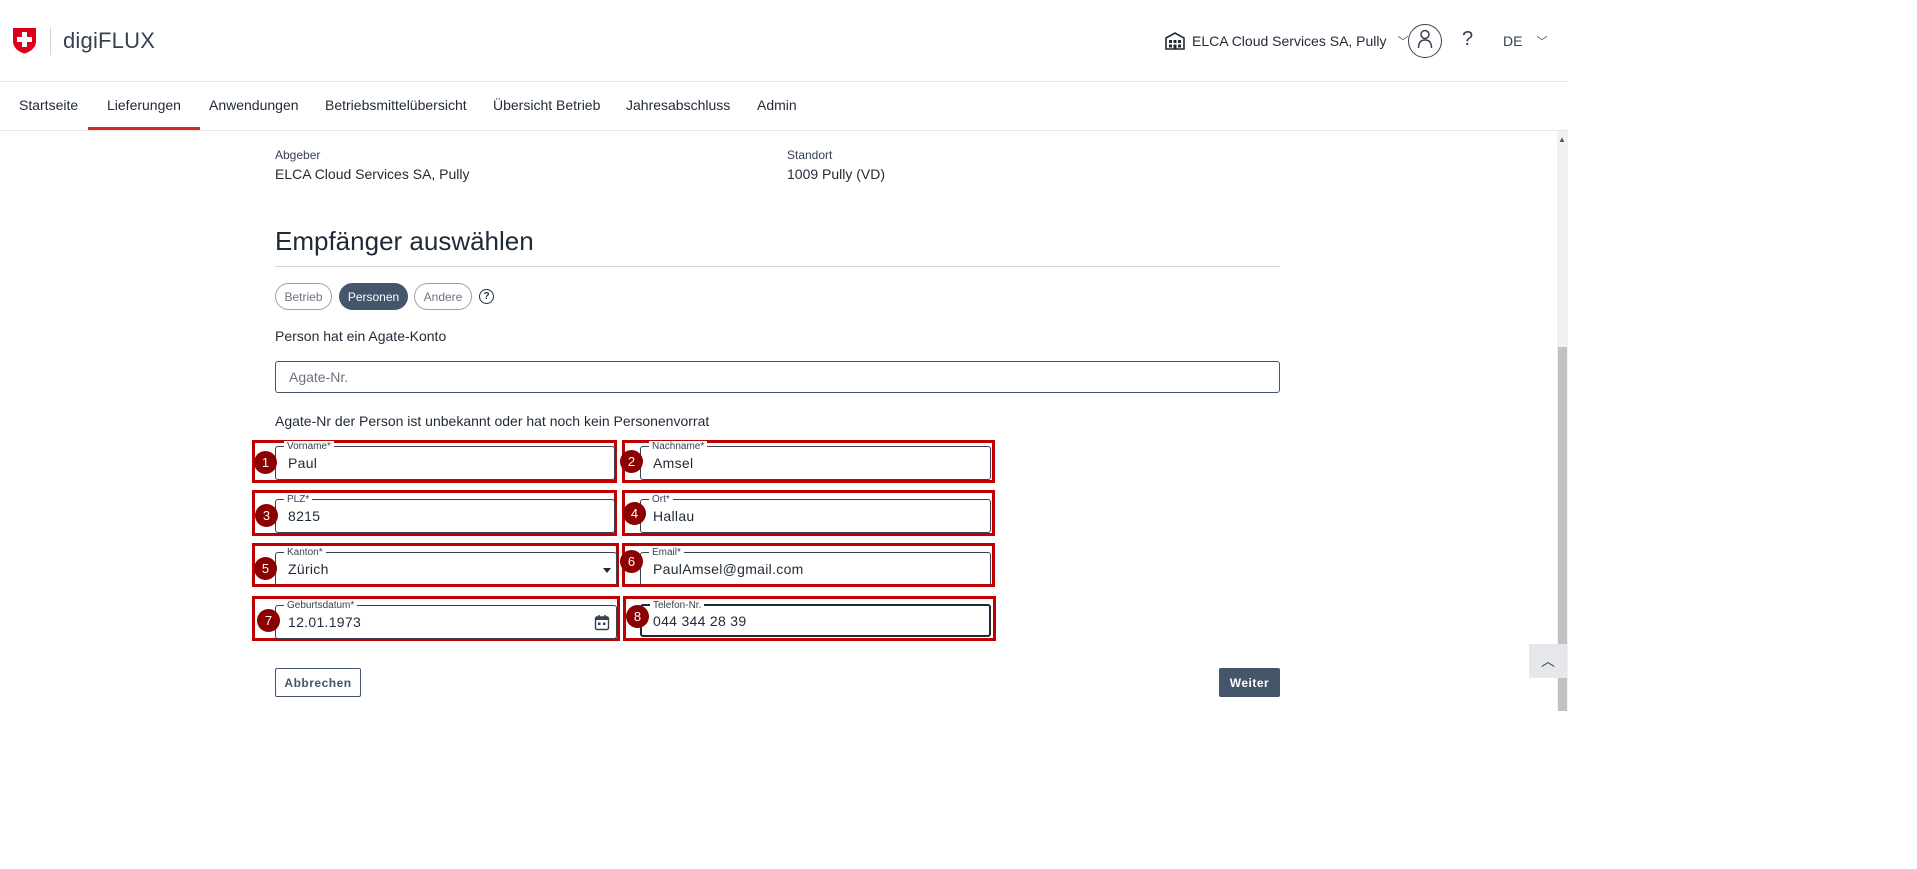  What do you see at coordinates (372, 174) in the screenshot?
I see `abgeber-value: ELCA Cloud Services SA, Pully` at bounding box center [372, 174].